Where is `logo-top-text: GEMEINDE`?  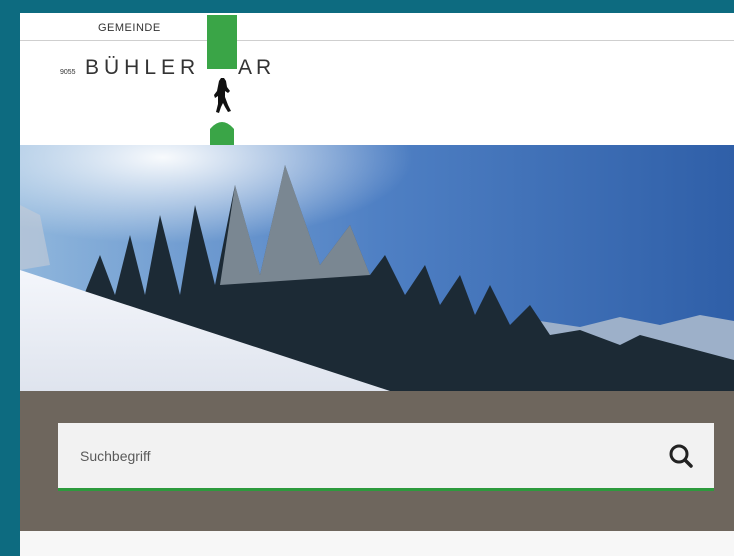 logo-top-text: GEMEINDE is located at coordinates (129, 28).